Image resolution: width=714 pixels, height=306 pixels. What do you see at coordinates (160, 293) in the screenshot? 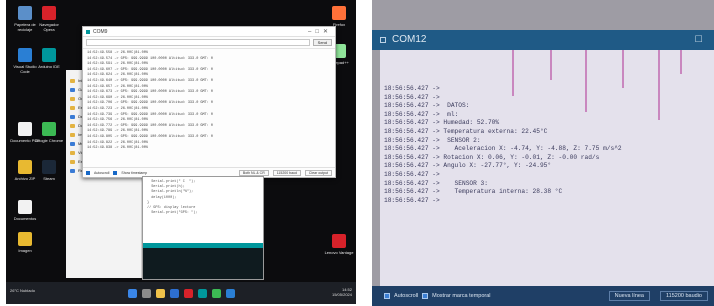
I see `file-explorer-icon` at bounding box center [160, 293].